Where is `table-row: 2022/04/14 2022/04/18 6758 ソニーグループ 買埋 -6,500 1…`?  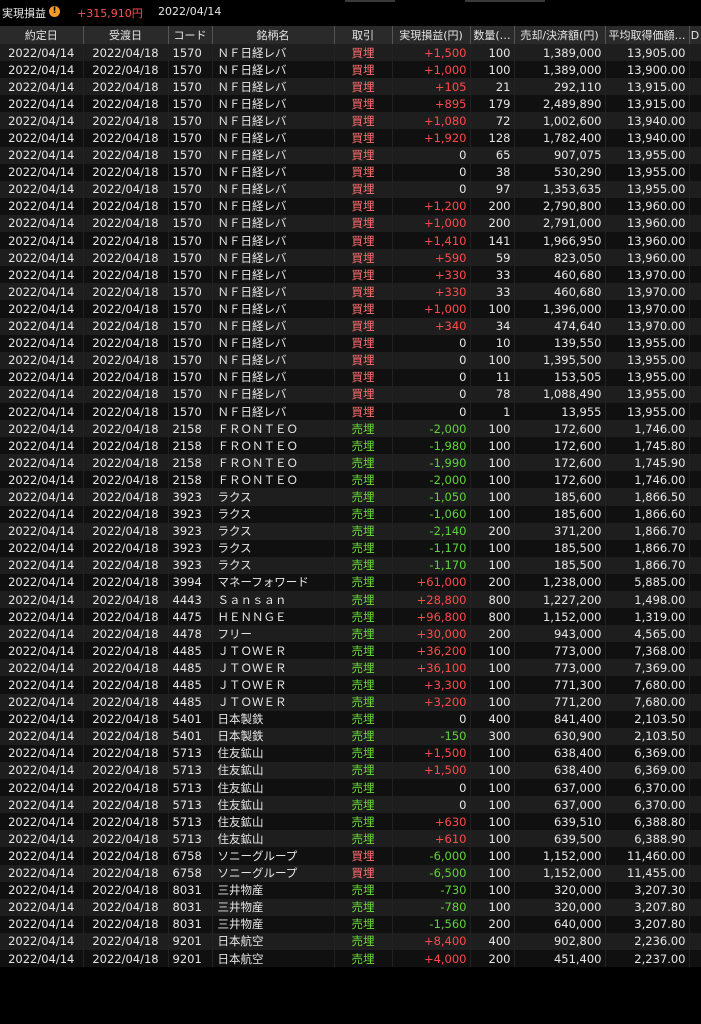
table-row: 2022/04/14 2022/04/18 6758 ソニーグループ 買埋 -6,500 1… is located at coordinates (350, 873).